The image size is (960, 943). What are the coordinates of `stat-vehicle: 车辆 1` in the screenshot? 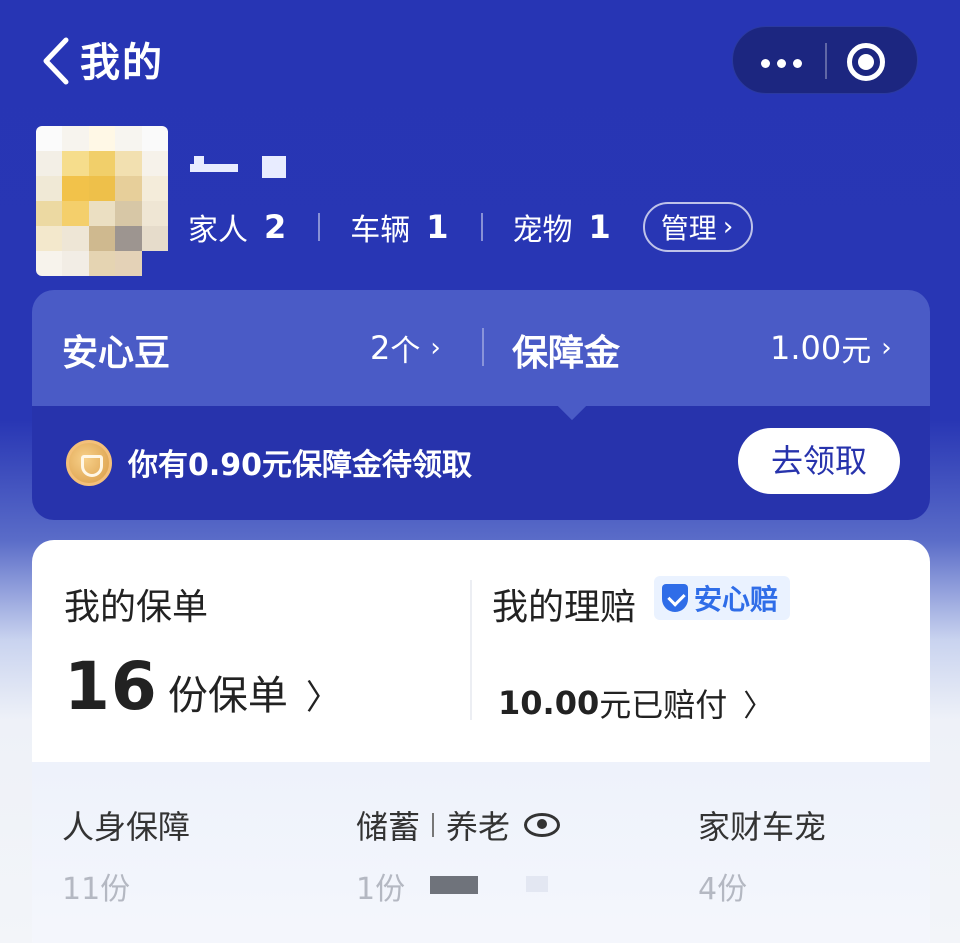 It's located at (399, 227).